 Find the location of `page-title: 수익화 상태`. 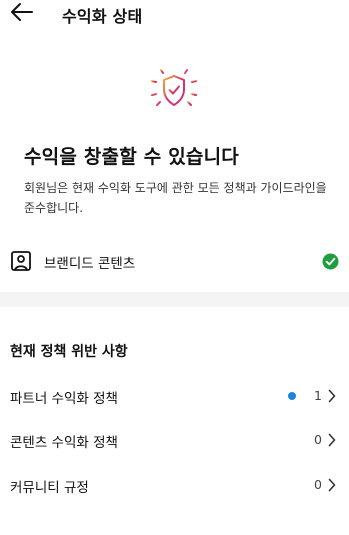

page-title: 수익화 상태 is located at coordinates (102, 16).